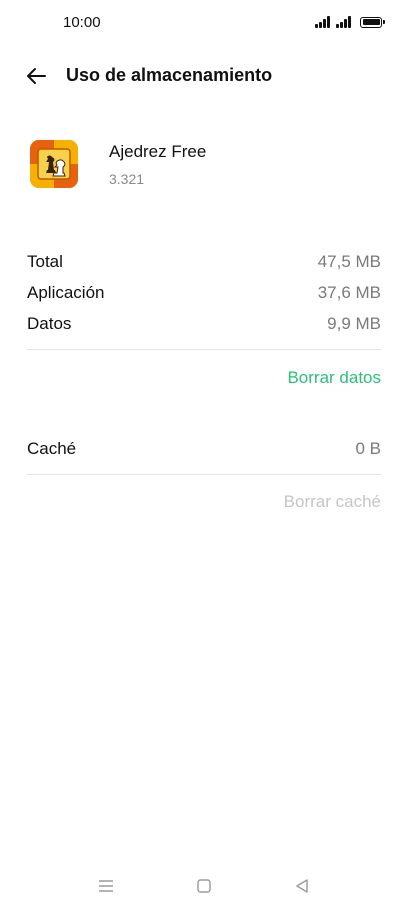 The image size is (408, 911). What do you see at coordinates (349, 292) in the screenshot?
I see `storage-row-value: 37,6 MB` at bounding box center [349, 292].